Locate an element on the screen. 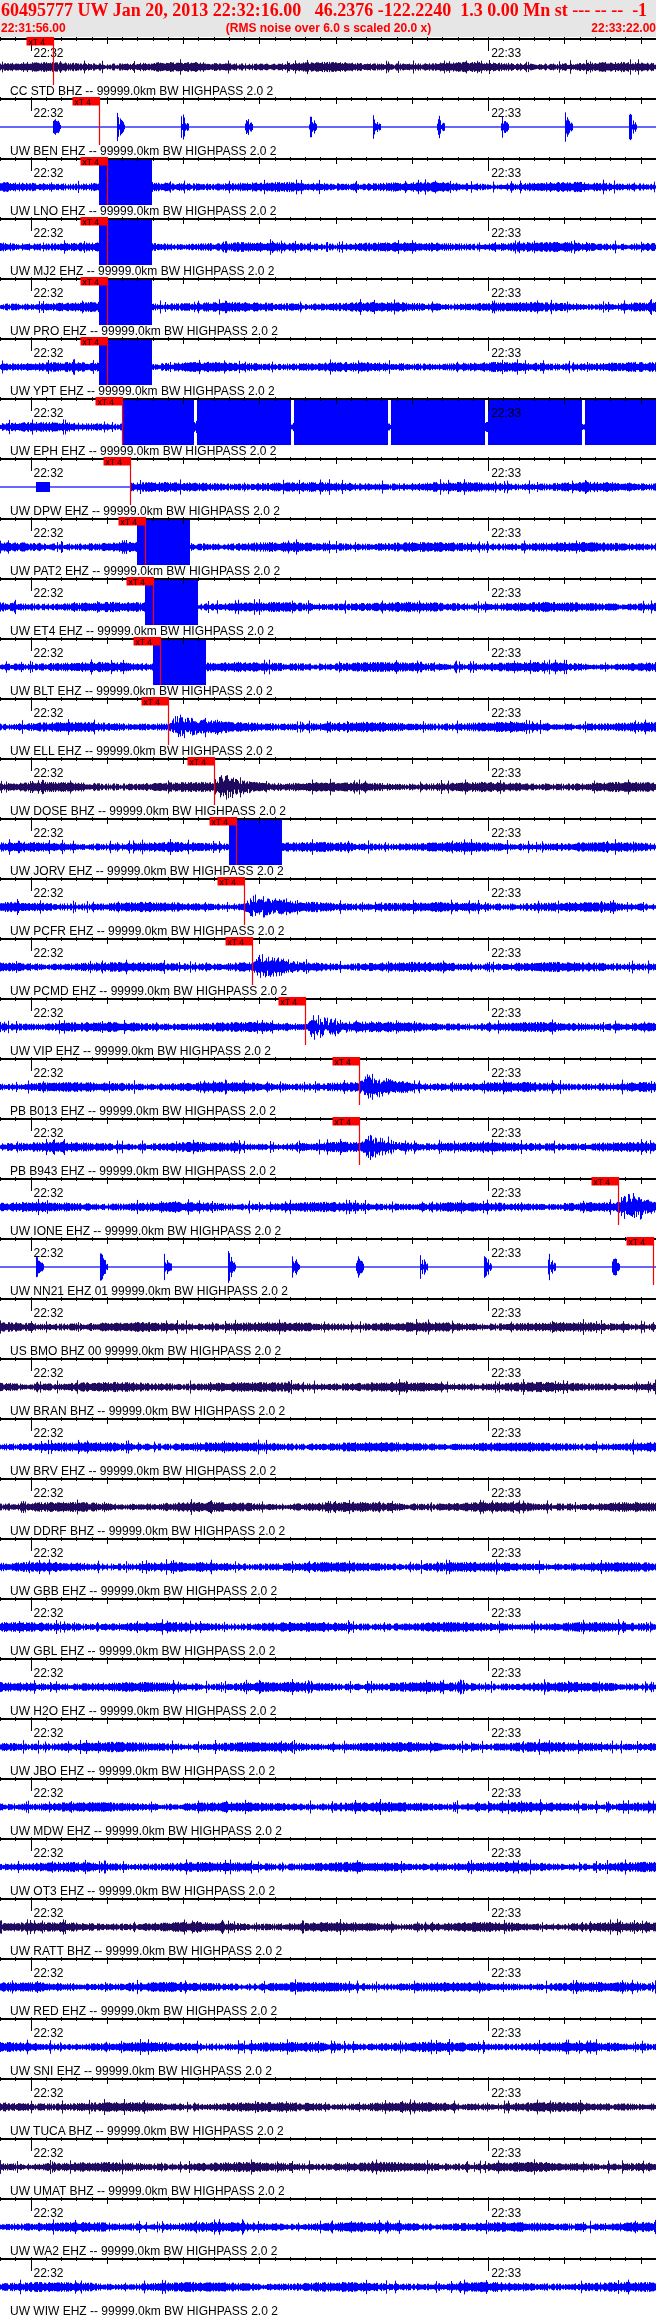  channel-label: UW RATT BHZ -- 99999.0km BW HIGHPASS 2.0 2 is located at coordinates (146, 1951).